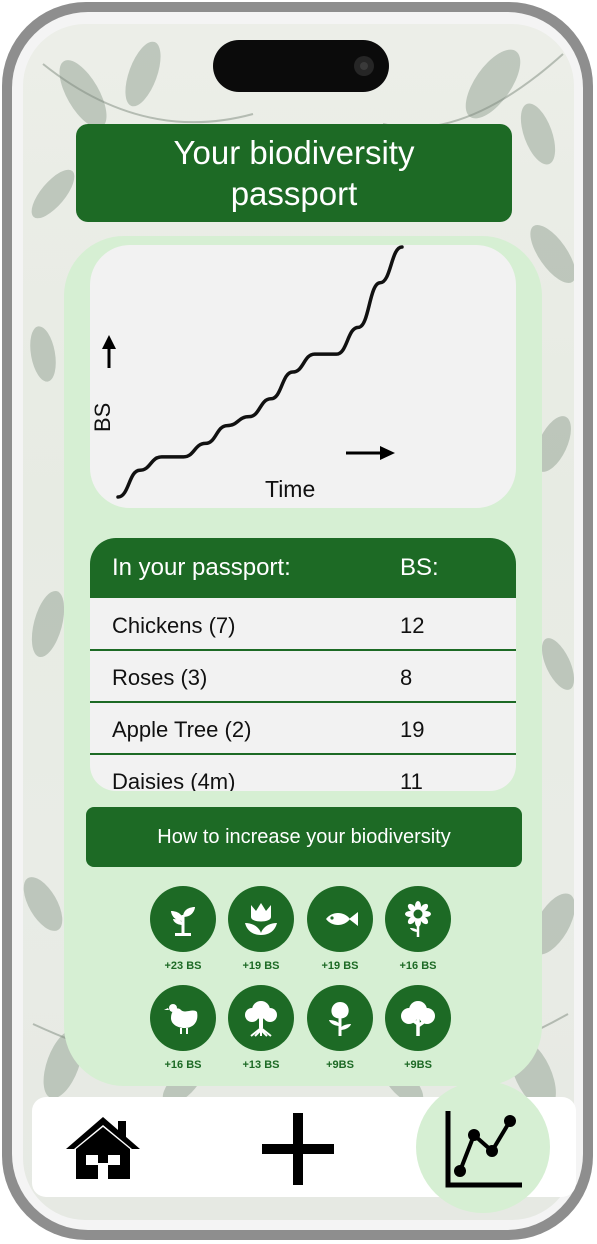 The width and height of the screenshot is (597, 1244). I want to click on row-bs: 11, so click(411, 780).